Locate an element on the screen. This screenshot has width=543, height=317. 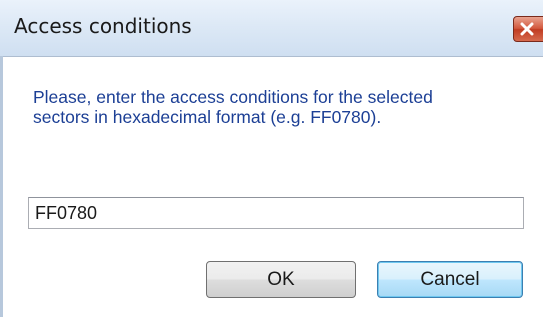
close-button is located at coordinates (528, 29).